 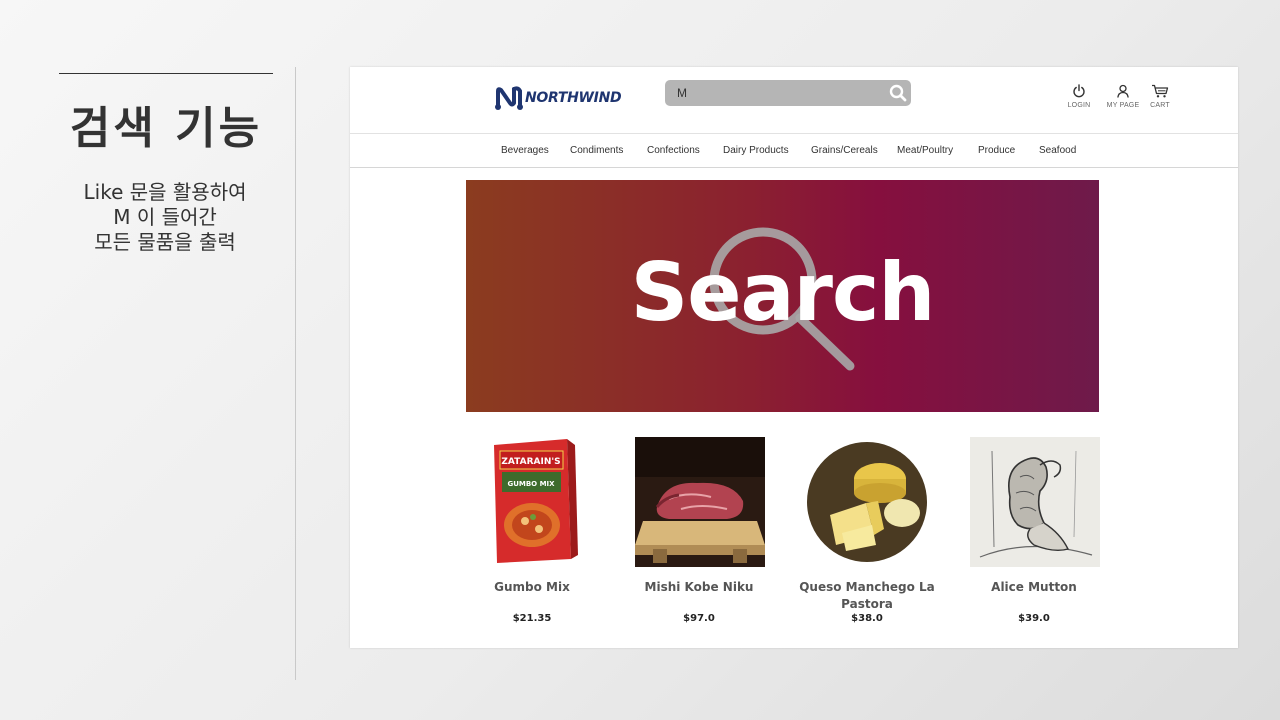 What do you see at coordinates (699, 618) in the screenshot?
I see `product-price: $97.0` at bounding box center [699, 618].